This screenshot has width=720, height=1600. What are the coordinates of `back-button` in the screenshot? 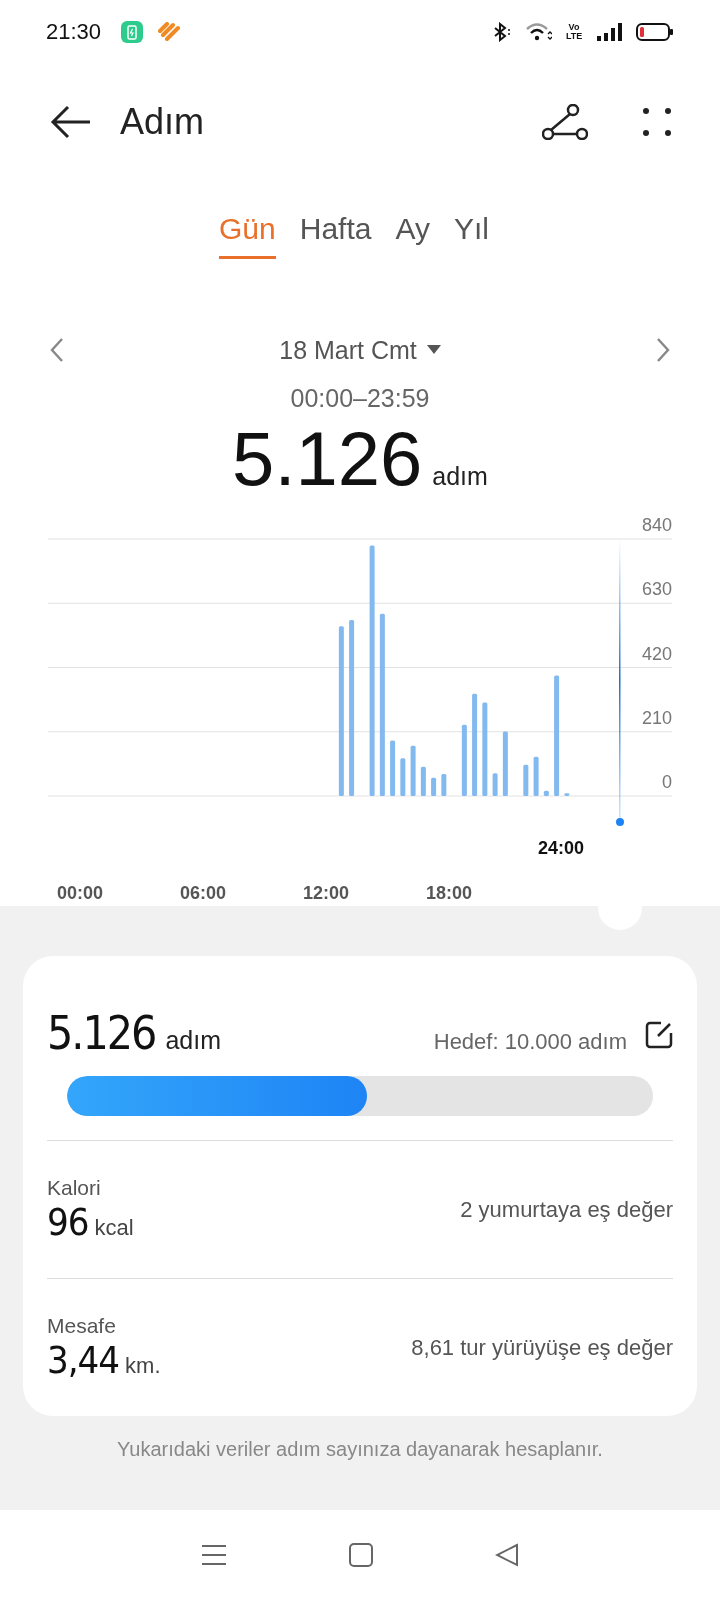 It's located at (71, 122).